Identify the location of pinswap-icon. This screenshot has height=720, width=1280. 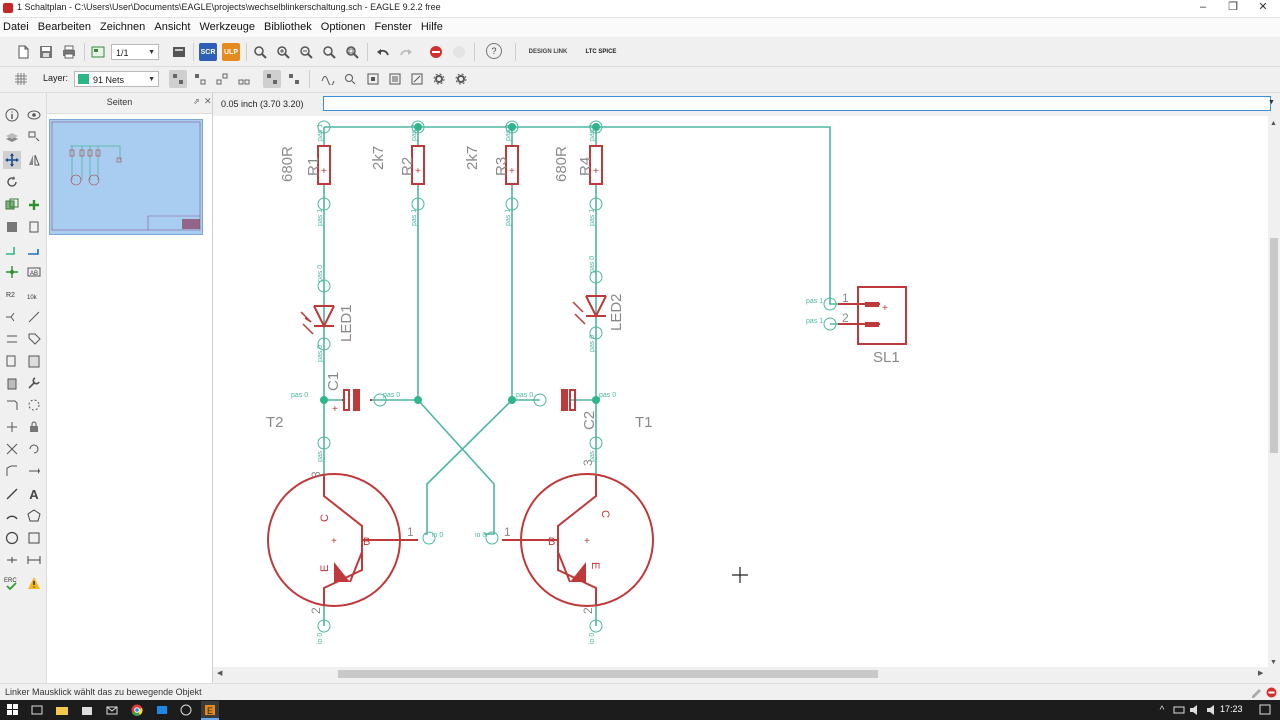
(12, 339).